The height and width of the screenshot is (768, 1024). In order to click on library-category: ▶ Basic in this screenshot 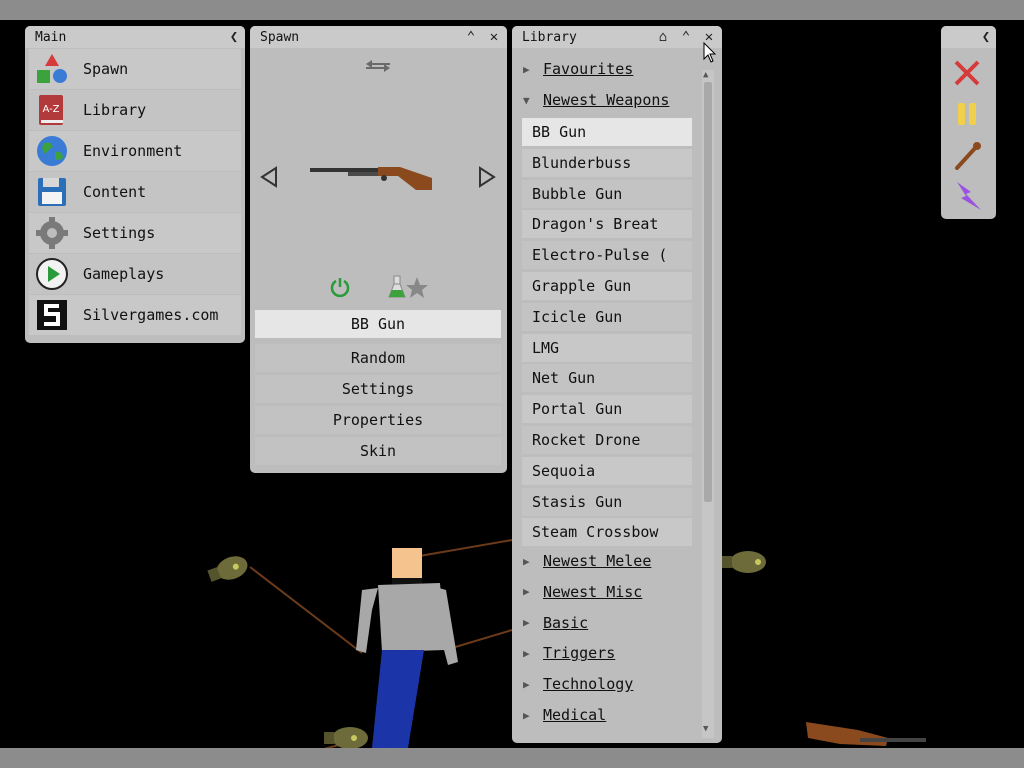, I will do `click(610, 623)`.